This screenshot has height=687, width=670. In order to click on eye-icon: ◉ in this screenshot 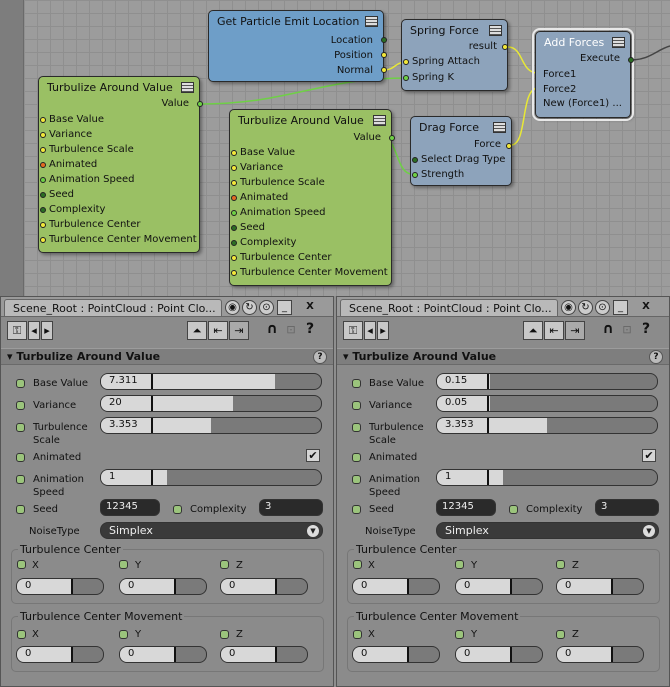, I will do `click(568, 307)`.